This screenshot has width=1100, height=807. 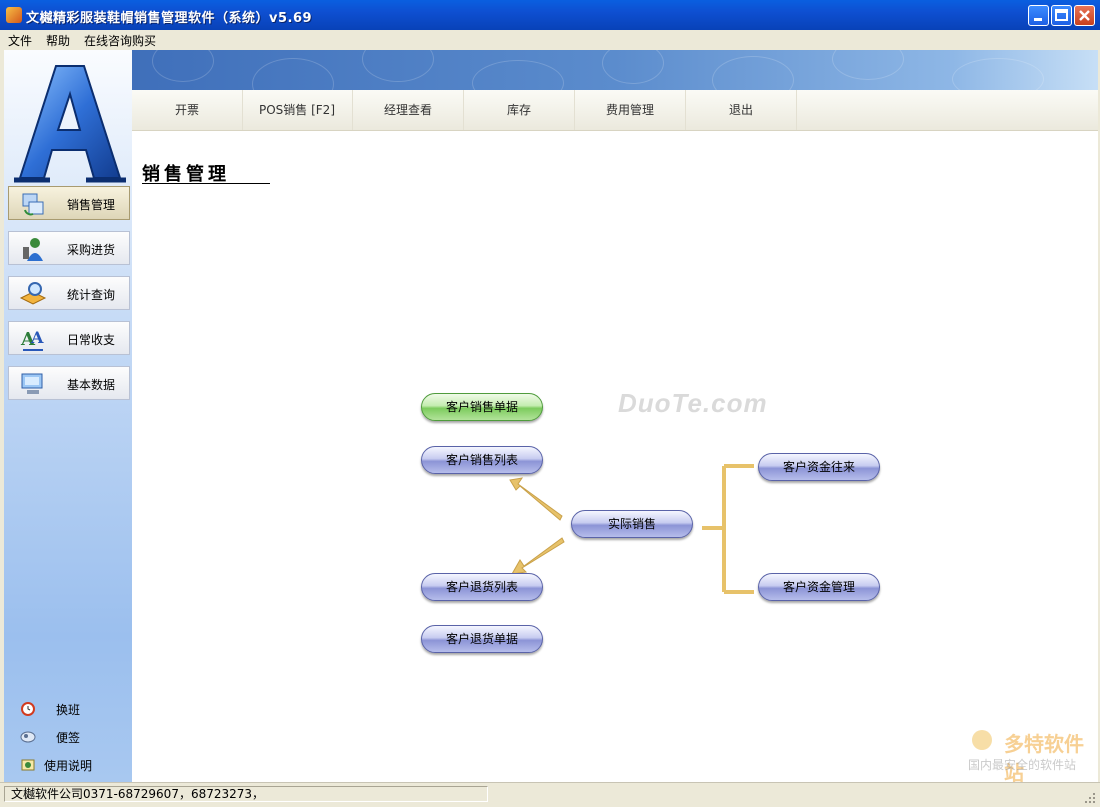 What do you see at coordinates (550, 15) in the screenshot?
I see `title-bar: 文樾精彩服装鞋帽销售管理软件（系统）v5.69` at bounding box center [550, 15].